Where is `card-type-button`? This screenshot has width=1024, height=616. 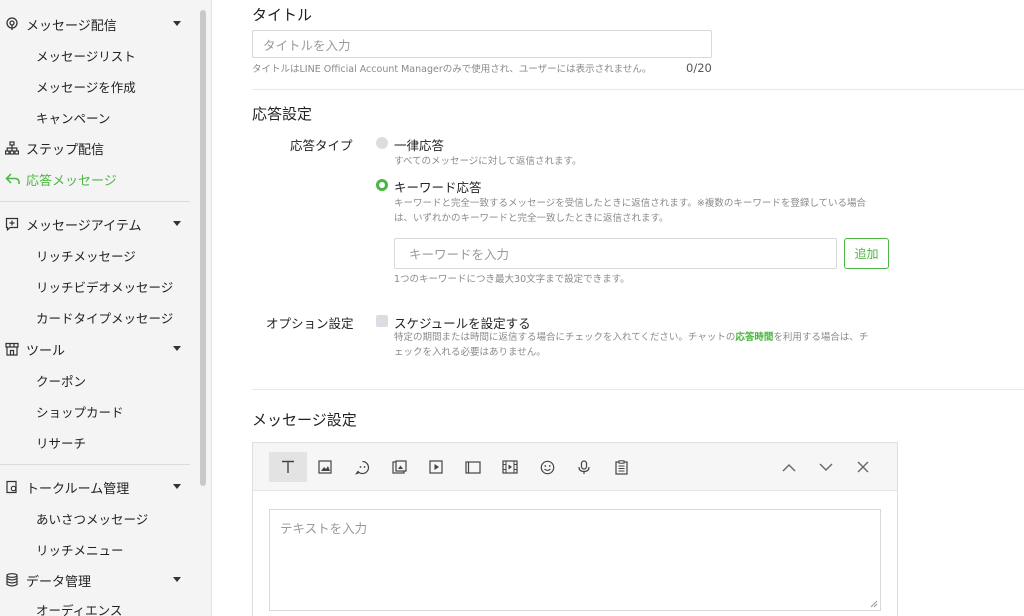 card-type-button is located at coordinates (473, 467).